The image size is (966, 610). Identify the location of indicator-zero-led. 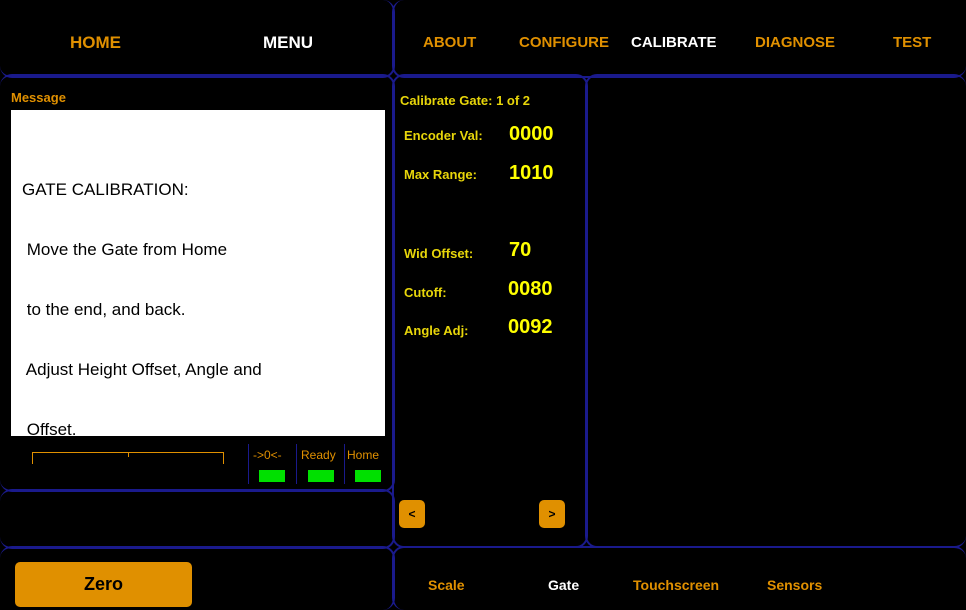
(272, 476).